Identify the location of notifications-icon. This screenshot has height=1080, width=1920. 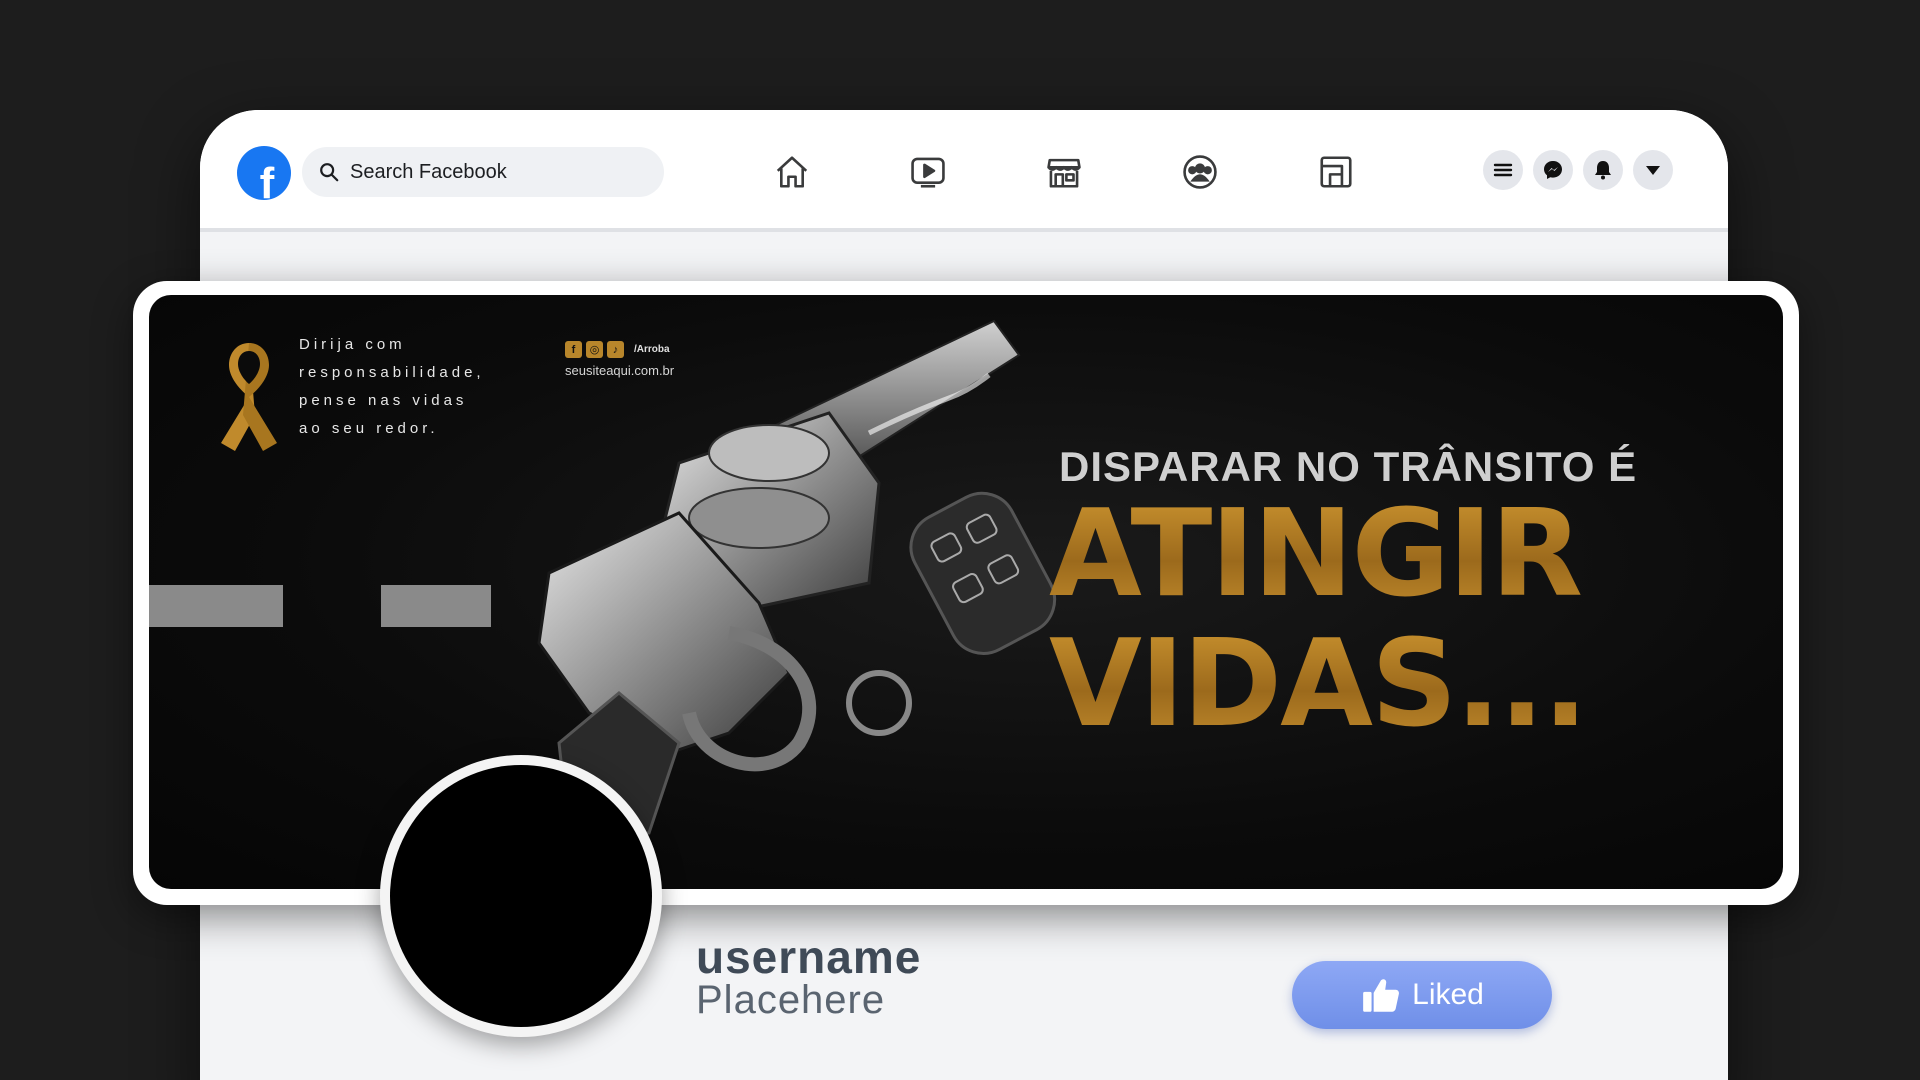
(1603, 170).